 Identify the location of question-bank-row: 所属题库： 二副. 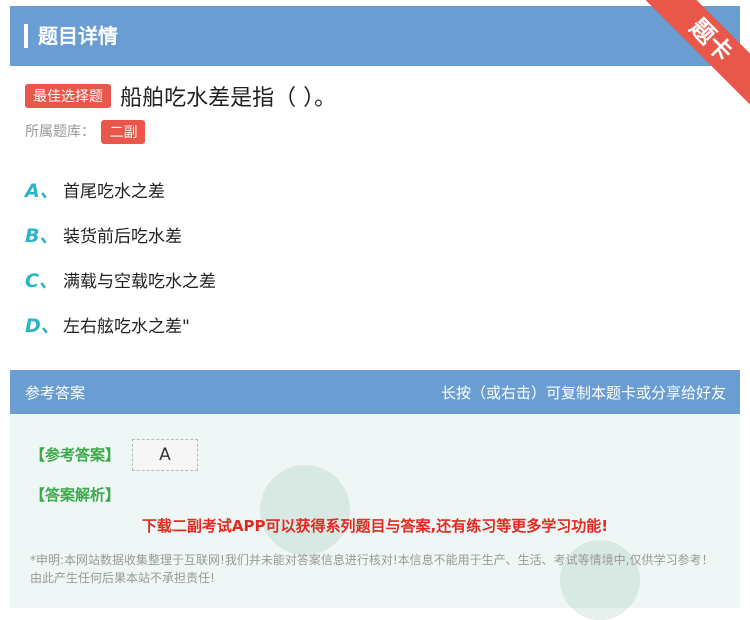
(85, 132).